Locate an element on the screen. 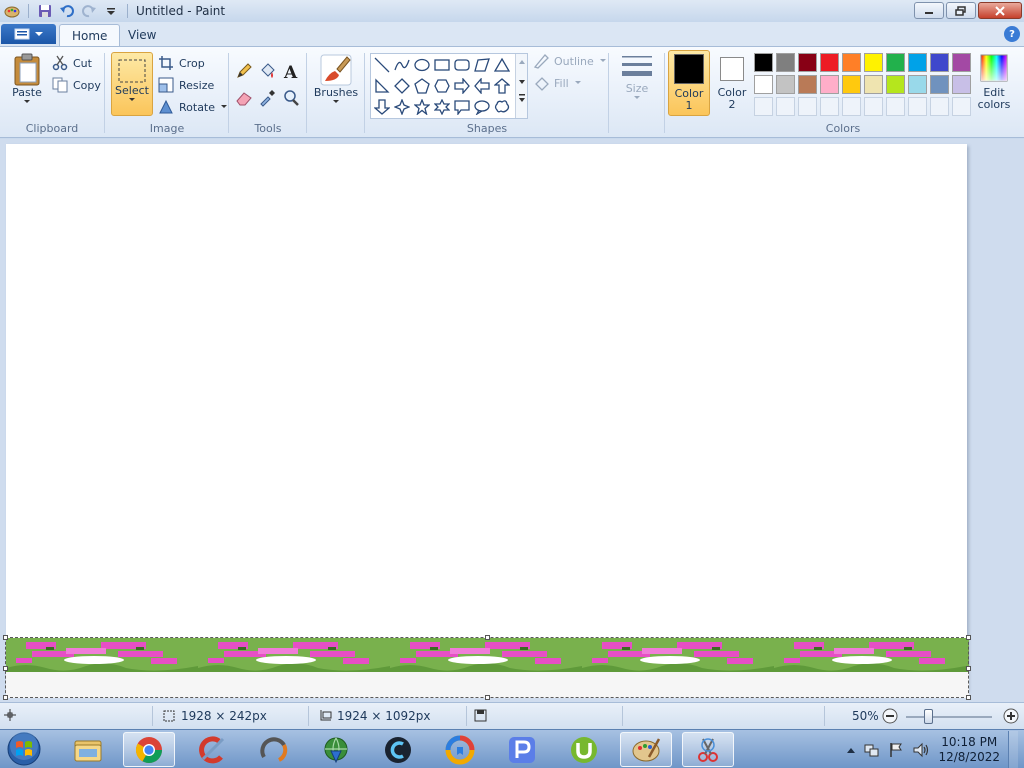  crop-button: Crop is located at coordinates (181, 63).